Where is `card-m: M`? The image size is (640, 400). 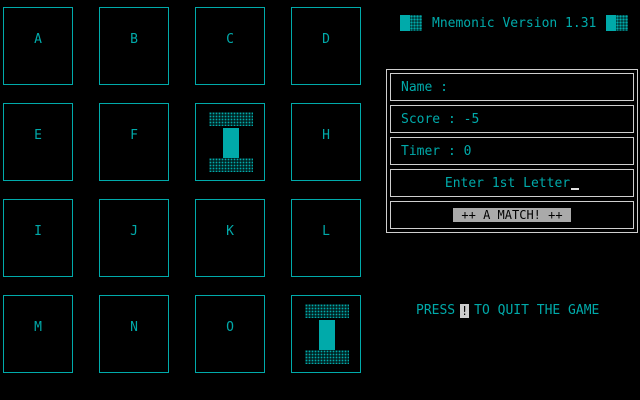
card-m: M is located at coordinates (38, 334).